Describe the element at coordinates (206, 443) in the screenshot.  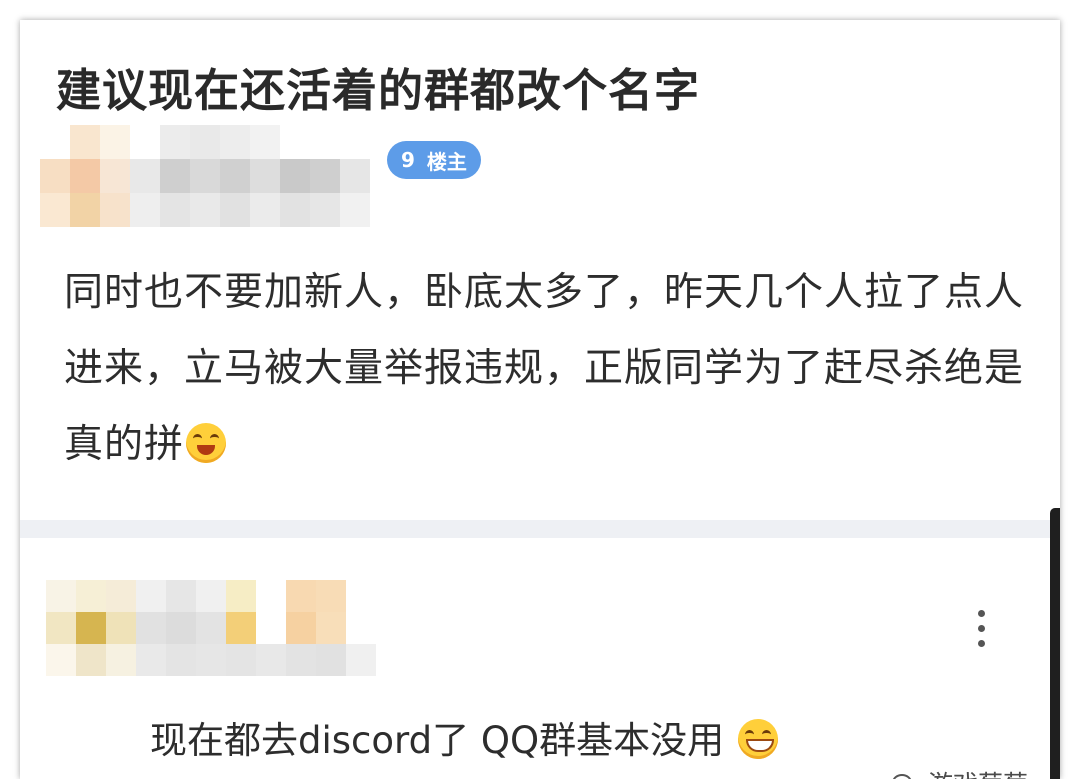
I see `squinting-laughing-face-icon` at that location.